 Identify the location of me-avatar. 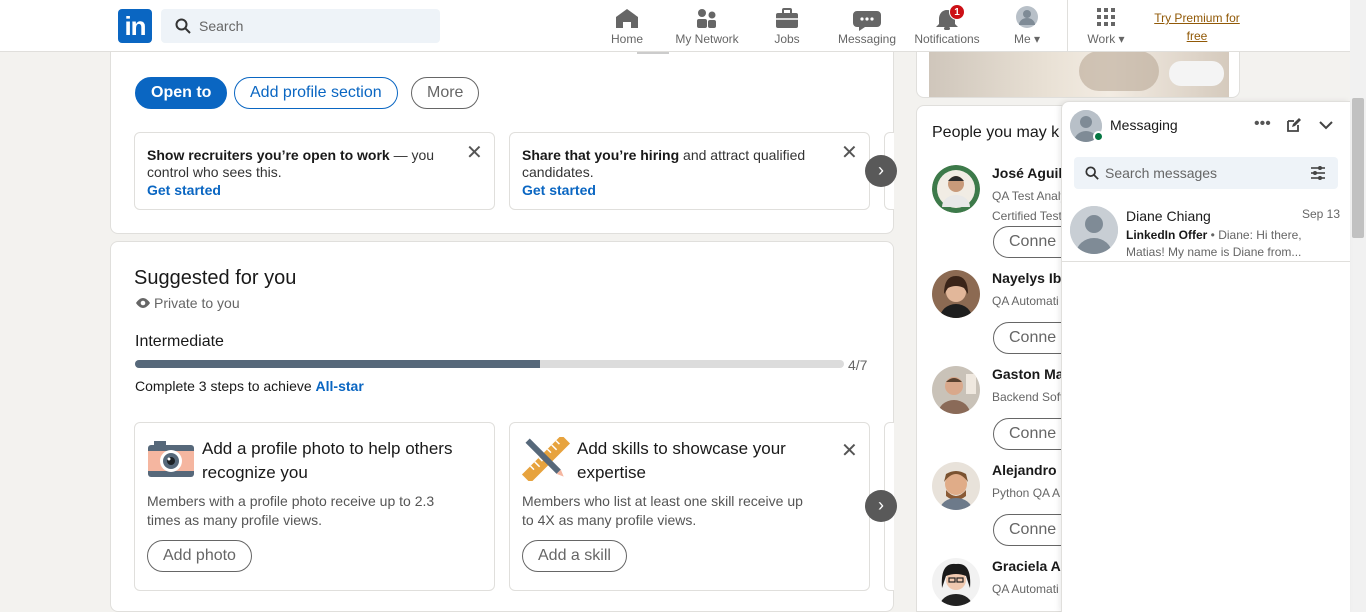
(1027, 17).